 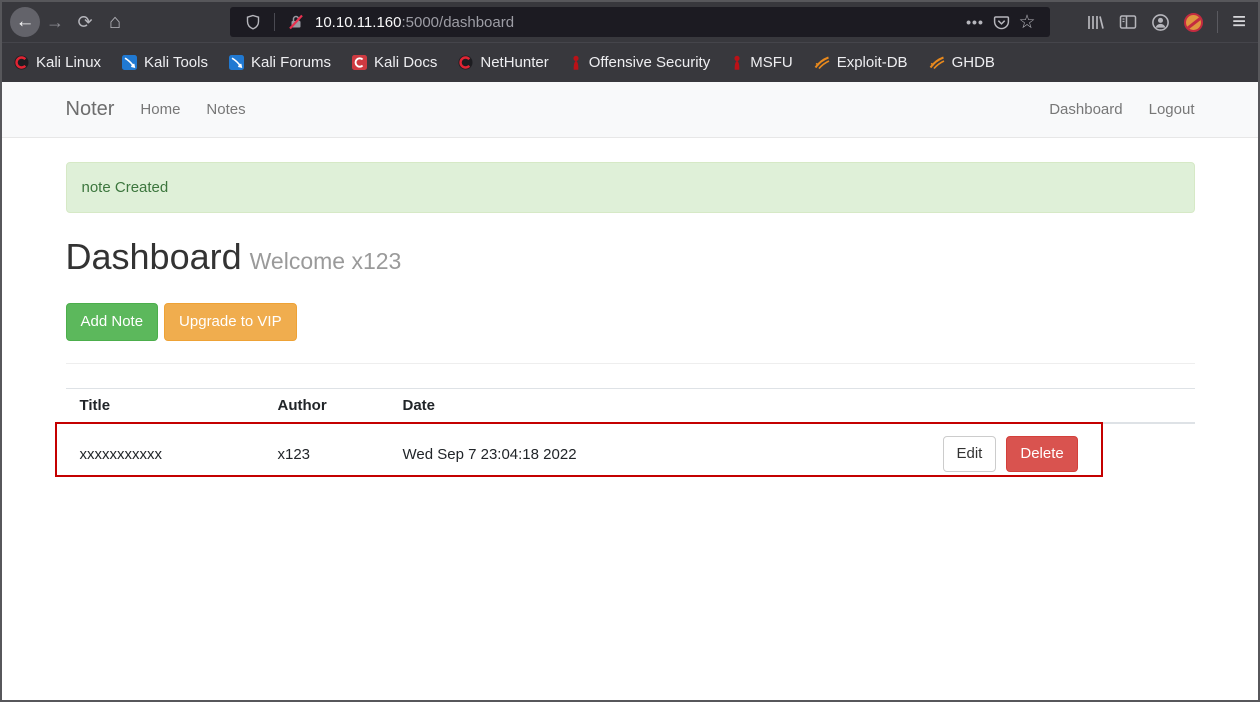 I want to click on page-heading: Dashboard Welcome x123, so click(x=630, y=261).